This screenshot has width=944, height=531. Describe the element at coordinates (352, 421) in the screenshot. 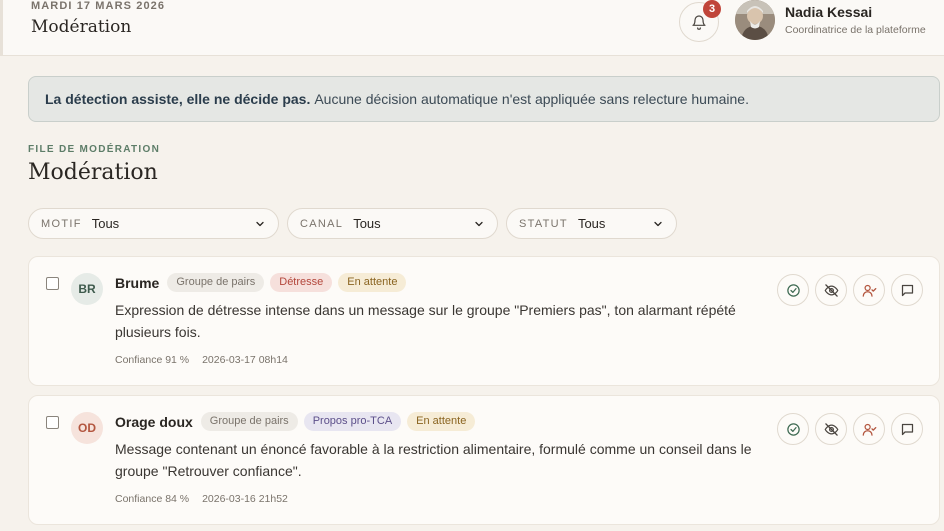

I see `reason-tag: Propos pro-TCA` at that location.